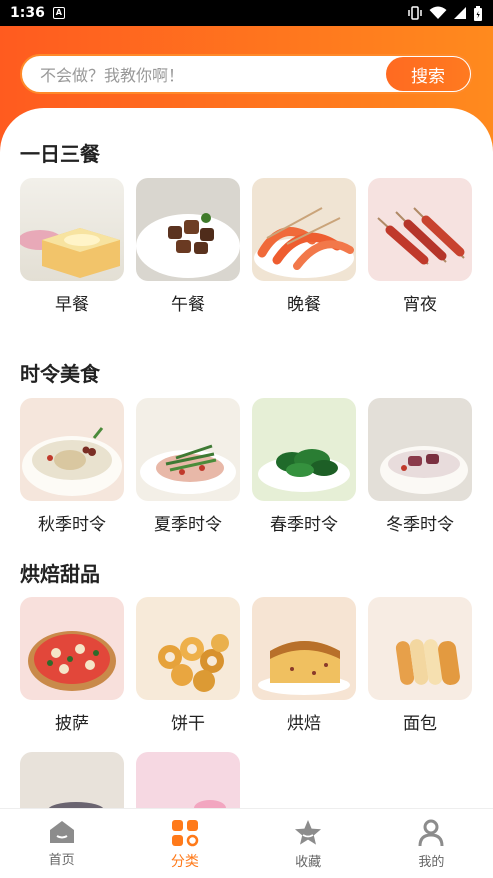  Describe the element at coordinates (431, 833) in the screenshot. I see `user-icon` at that location.